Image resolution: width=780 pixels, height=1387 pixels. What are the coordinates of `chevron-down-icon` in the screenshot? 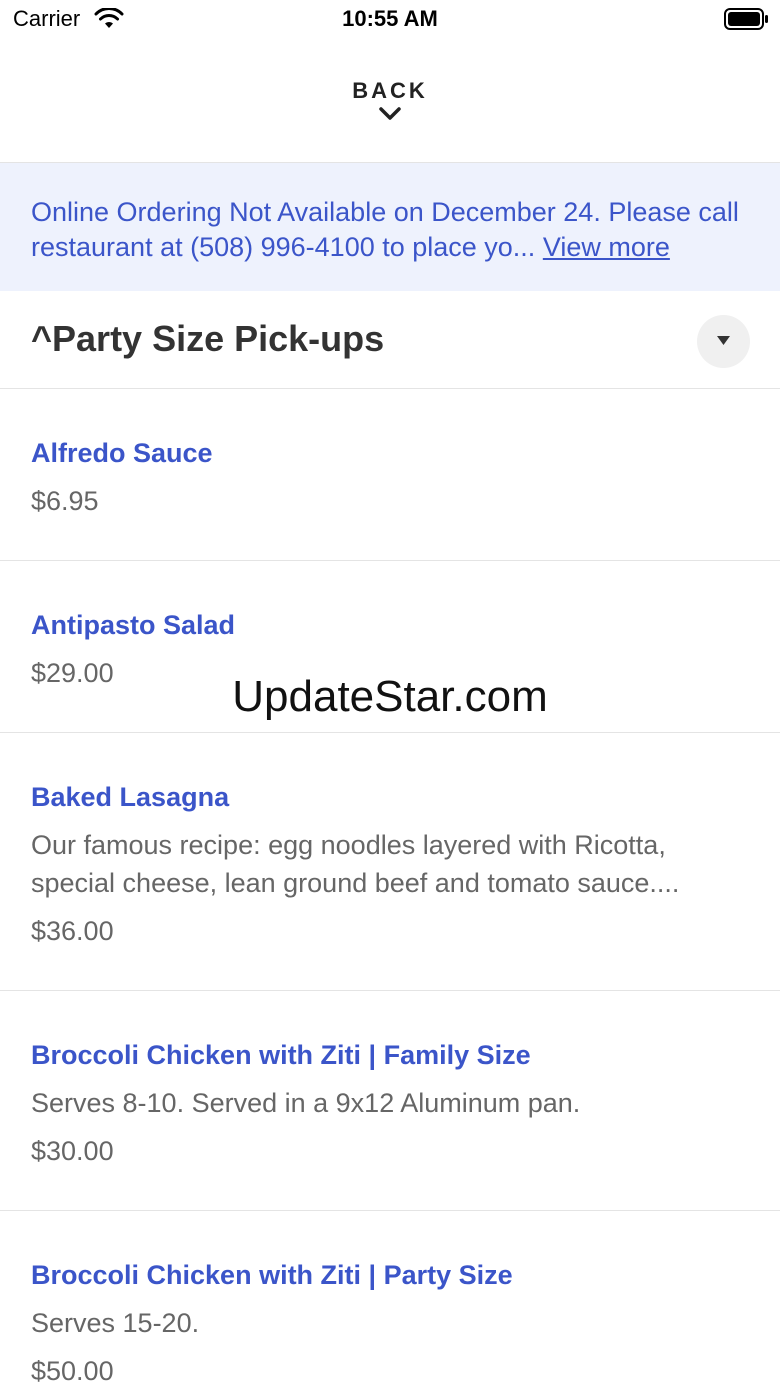 It's located at (390, 113).